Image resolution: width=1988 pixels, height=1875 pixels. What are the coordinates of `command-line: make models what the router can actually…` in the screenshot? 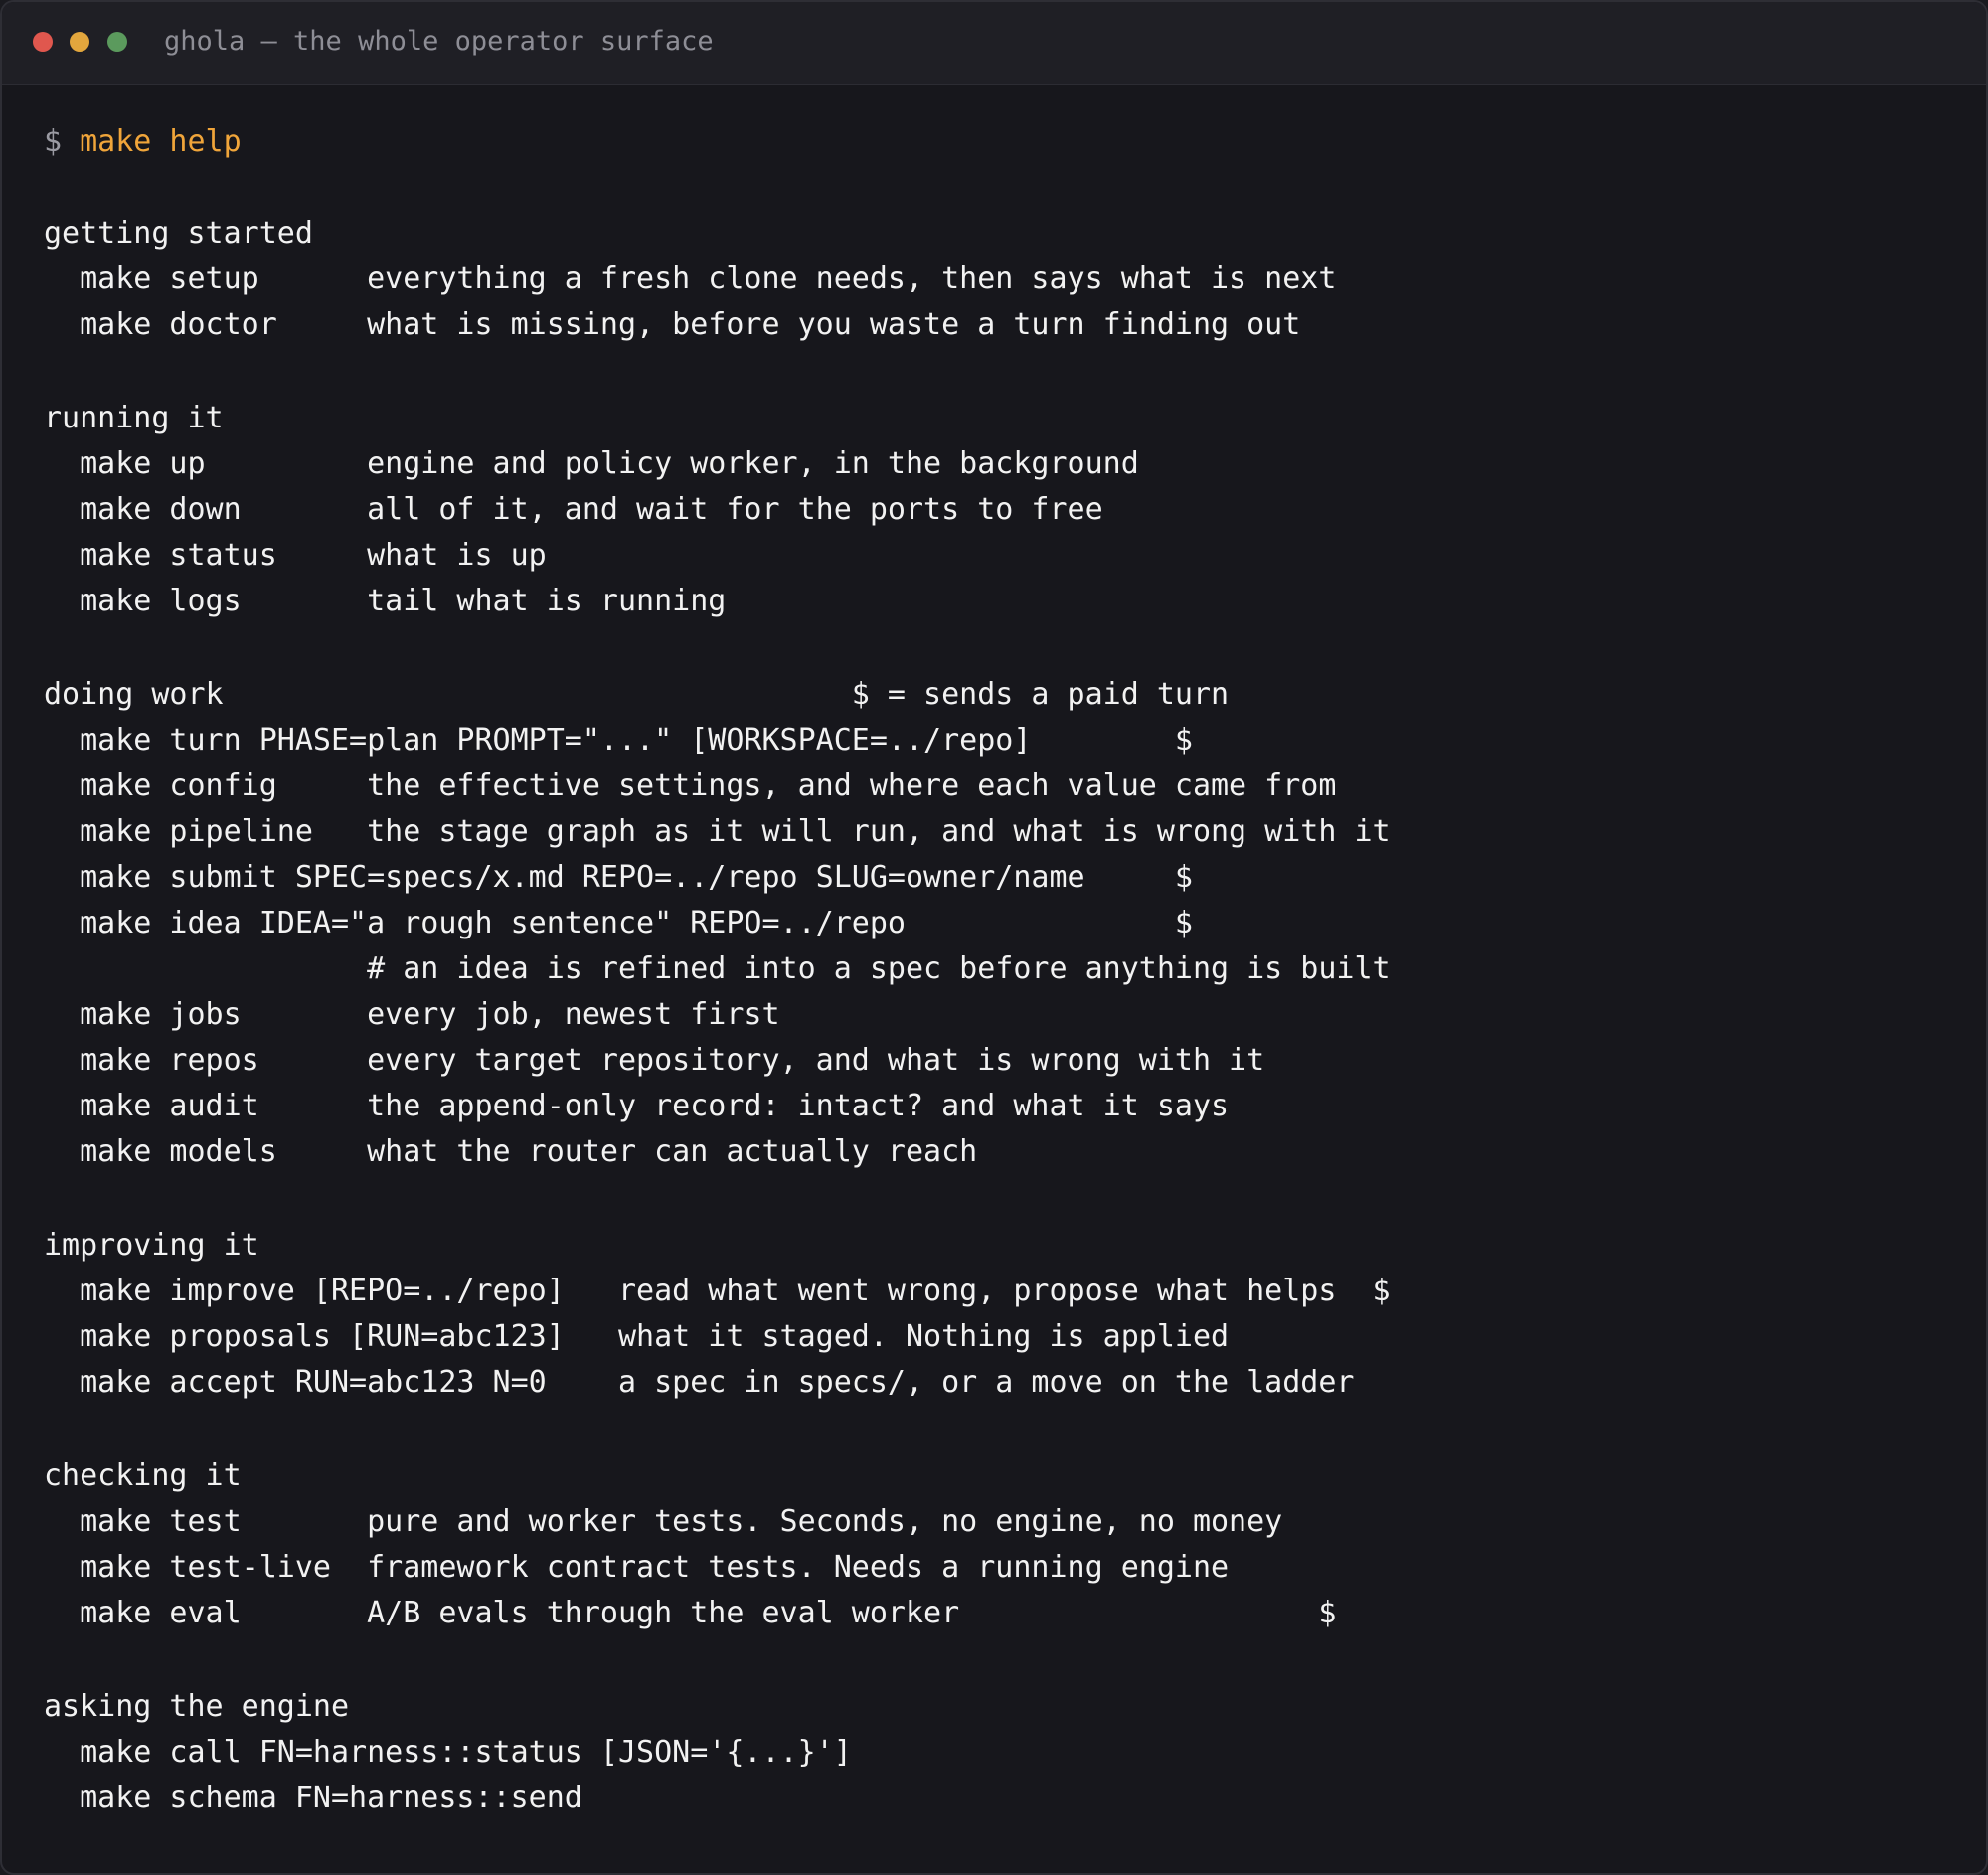 It's located at (511, 1151).